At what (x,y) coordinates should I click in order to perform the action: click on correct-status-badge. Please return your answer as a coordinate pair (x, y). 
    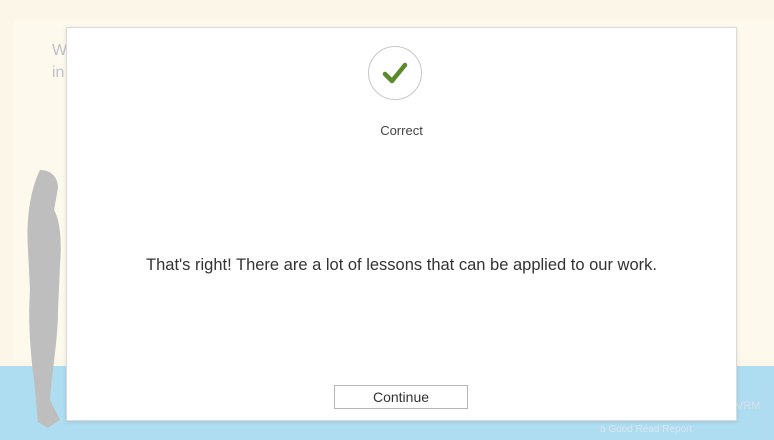
    Looking at the image, I should click on (395, 73).